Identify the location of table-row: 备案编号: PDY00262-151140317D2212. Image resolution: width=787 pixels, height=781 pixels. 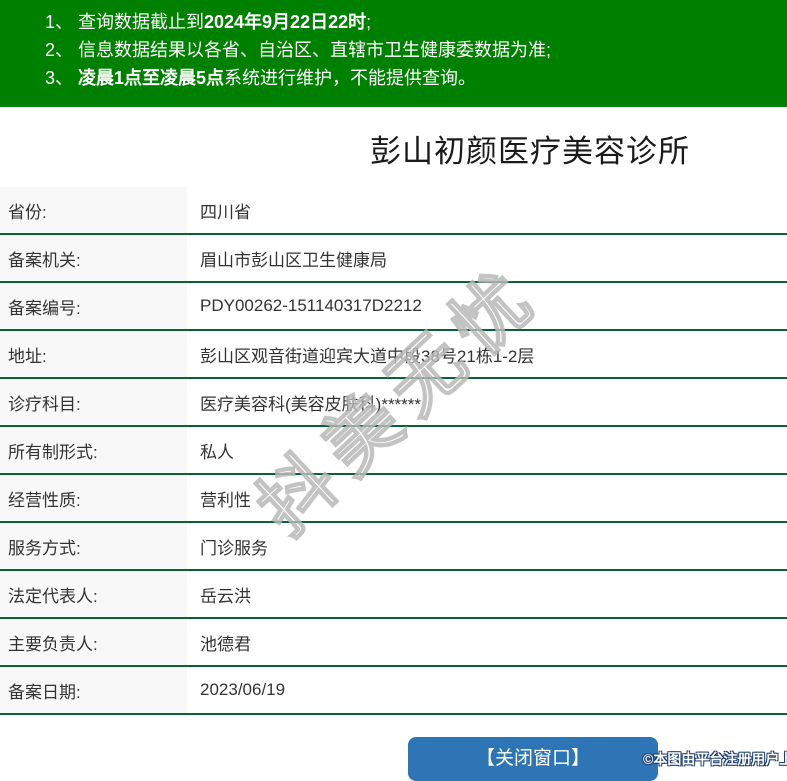
(393, 307).